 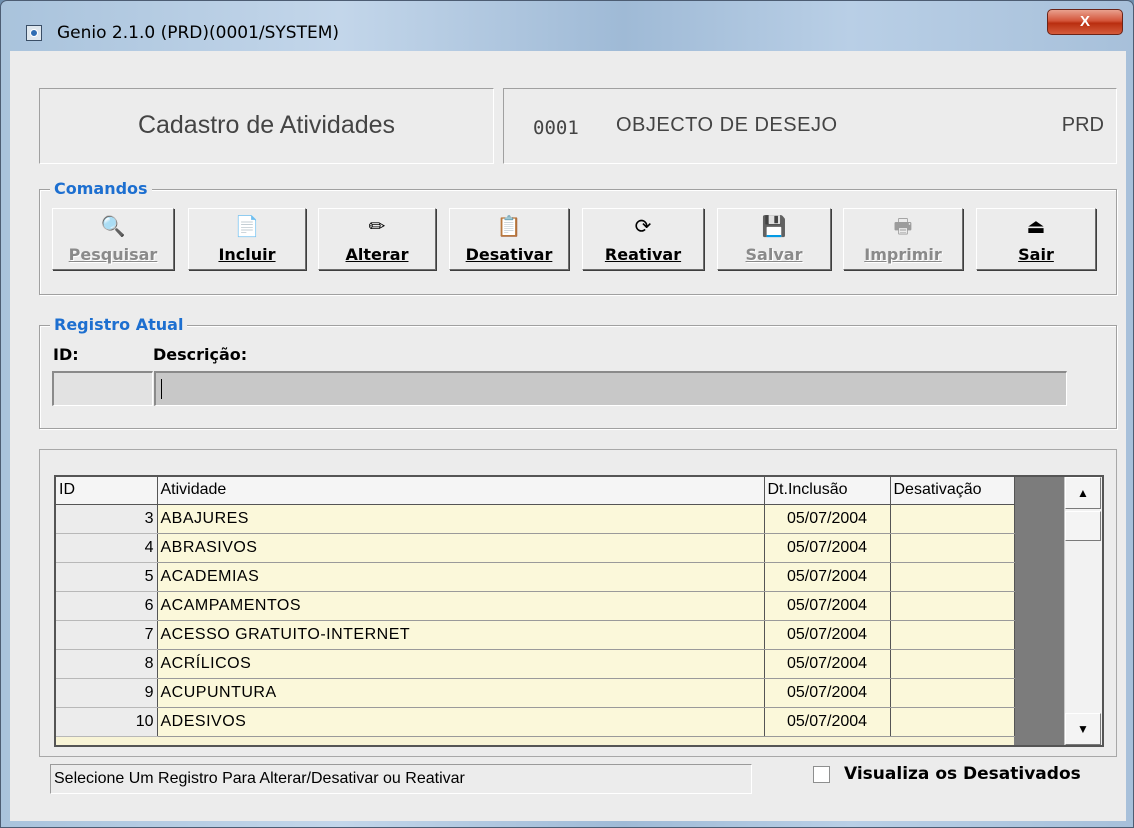 What do you see at coordinates (107, 548) in the screenshot?
I see `cell-id: 4` at bounding box center [107, 548].